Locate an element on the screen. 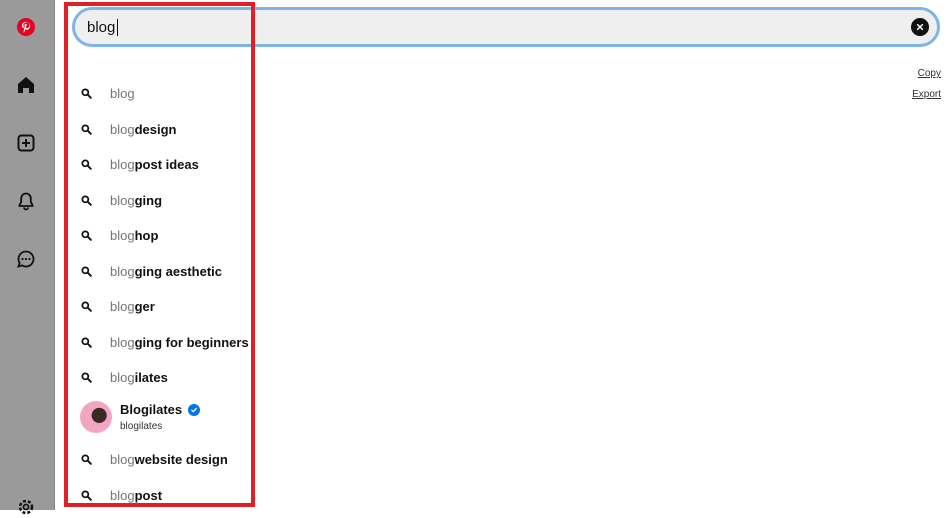 The image size is (950, 518). suggestion-item: blog post is located at coordinates (117, 495).